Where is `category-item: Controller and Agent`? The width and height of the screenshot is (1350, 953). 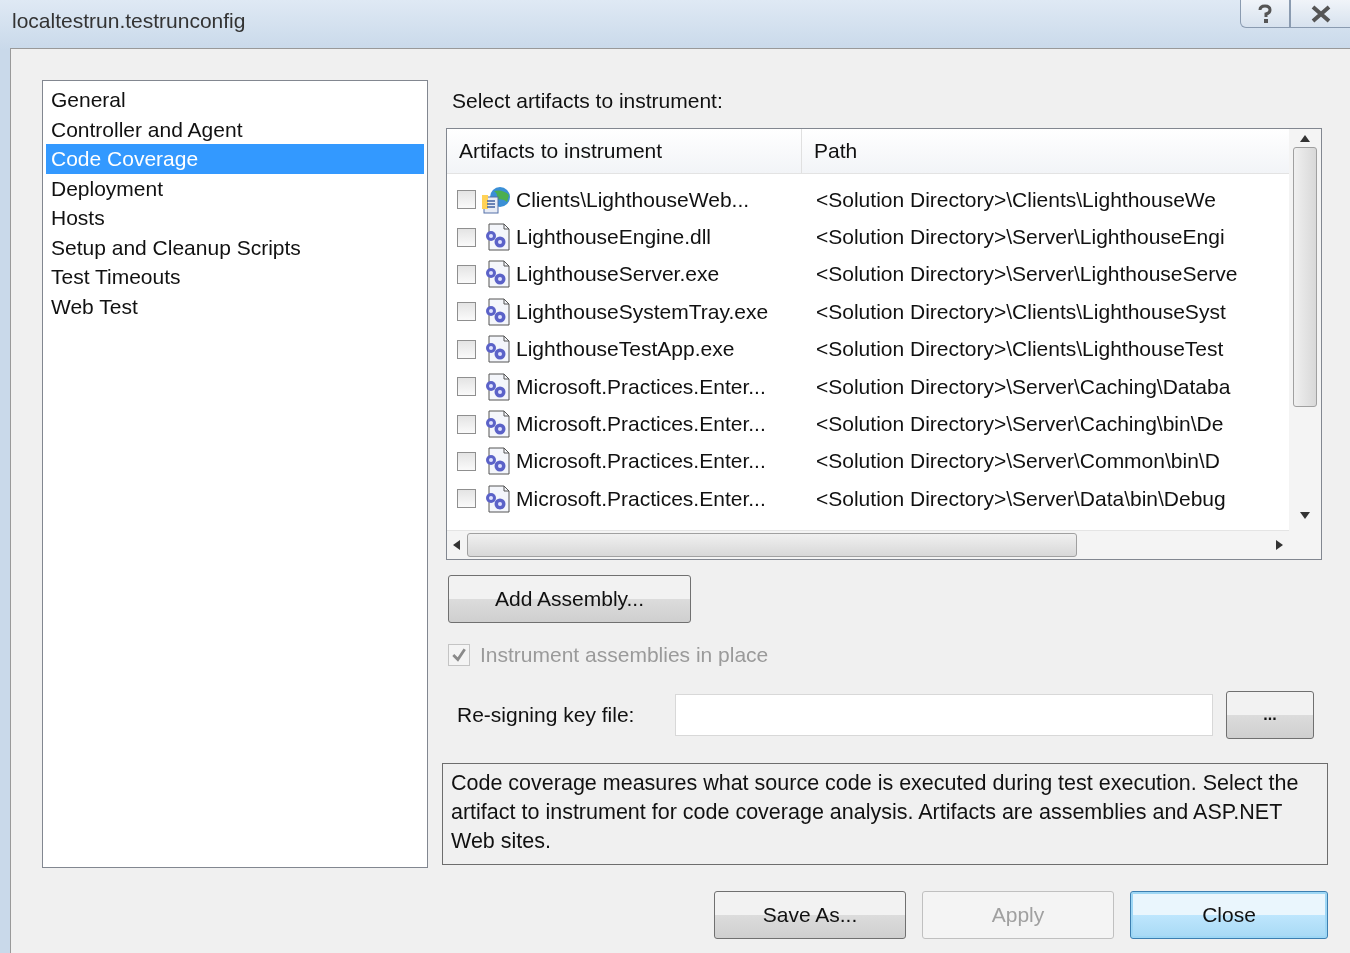
category-item: Controller and Agent is located at coordinates (235, 129).